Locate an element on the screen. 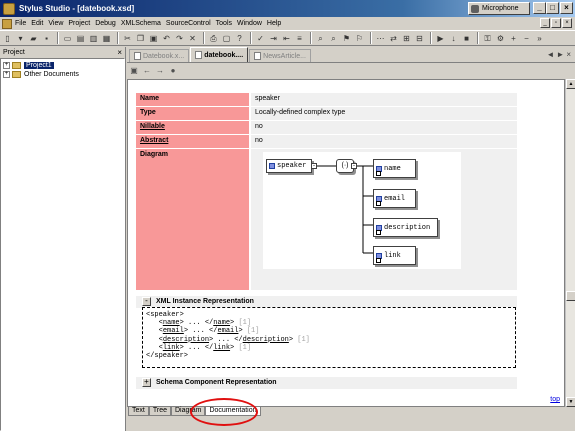 The image size is (575, 431). menu-file: File is located at coordinates (20, 23).